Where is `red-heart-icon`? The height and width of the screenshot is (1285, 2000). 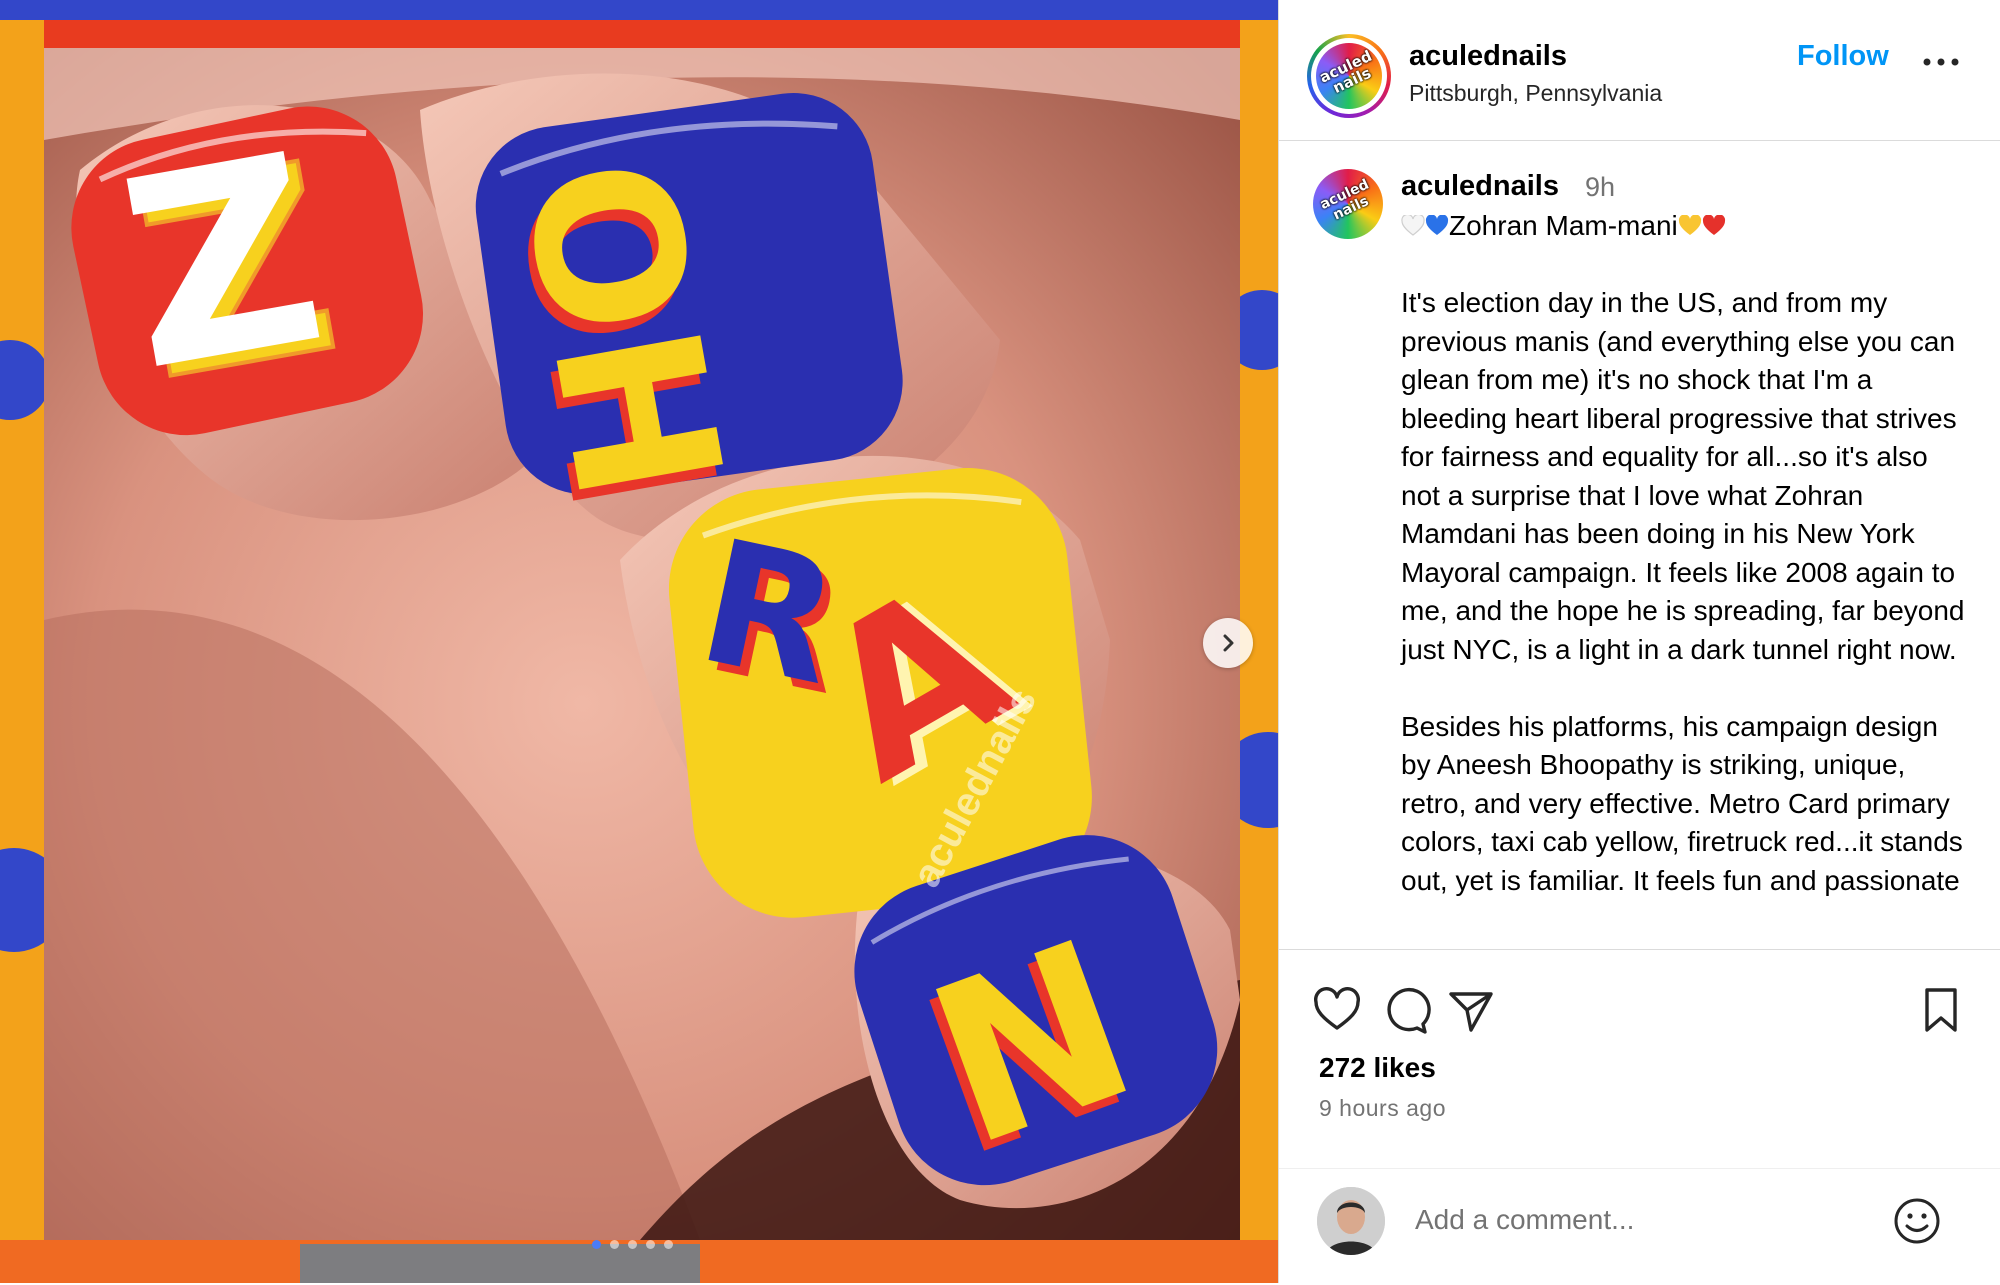 red-heart-icon is located at coordinates (1713, 225).